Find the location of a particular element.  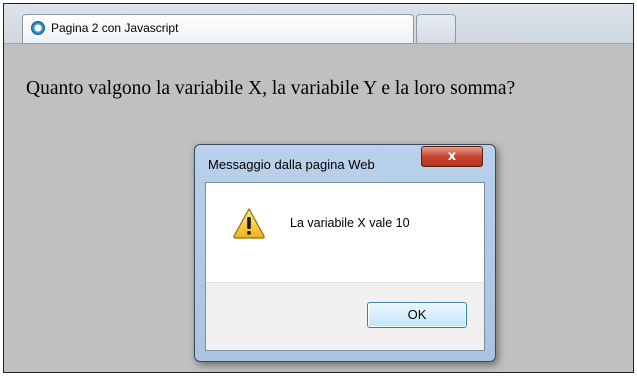

close-icon: x is located at coordinates (452, 156).